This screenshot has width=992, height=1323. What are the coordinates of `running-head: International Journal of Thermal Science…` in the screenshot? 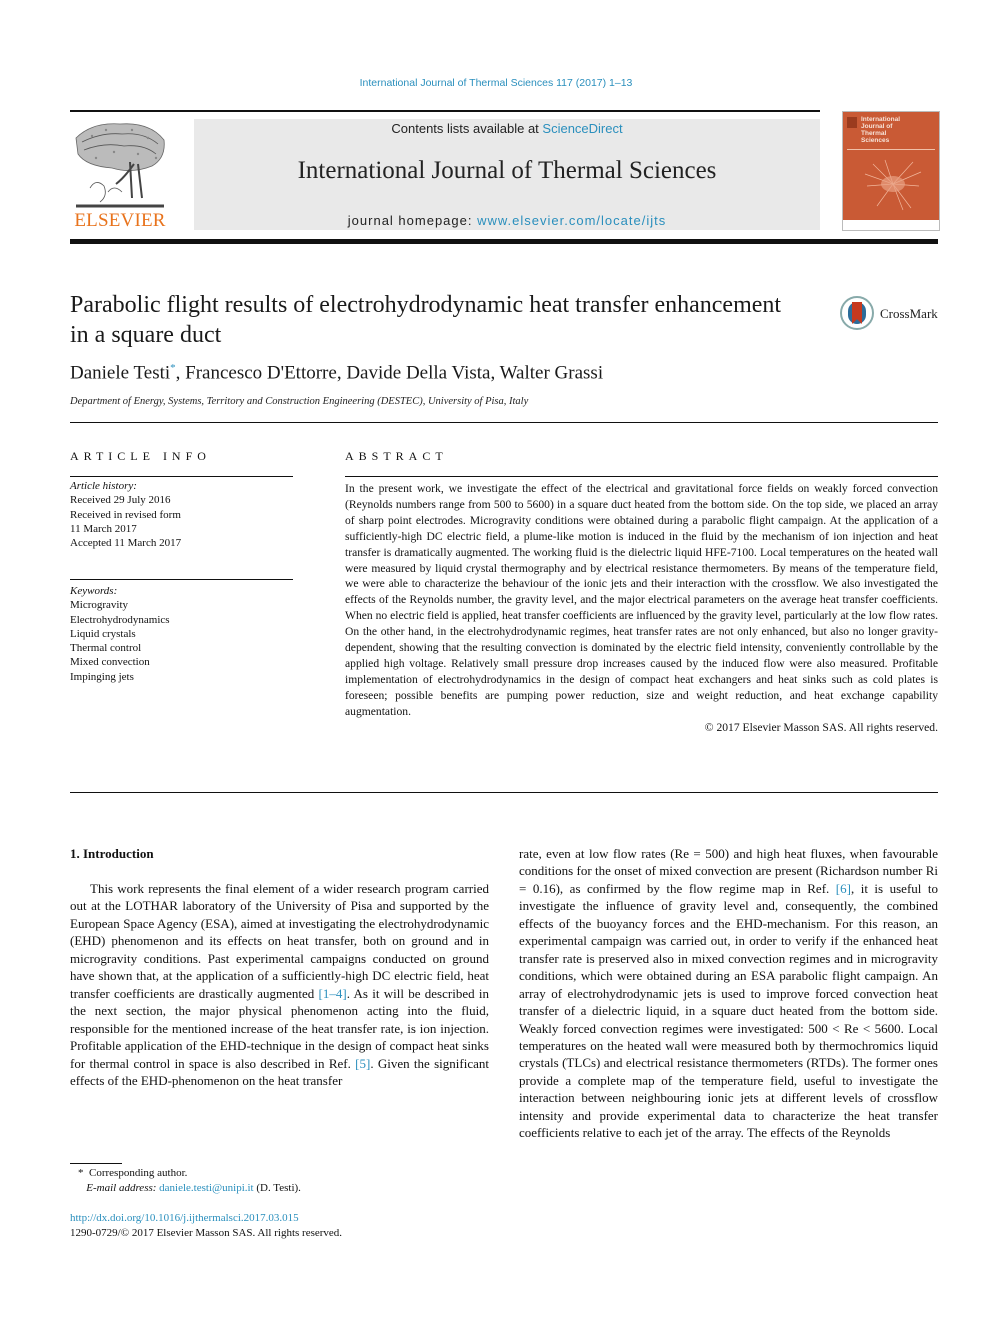 It's located at (496, 83).